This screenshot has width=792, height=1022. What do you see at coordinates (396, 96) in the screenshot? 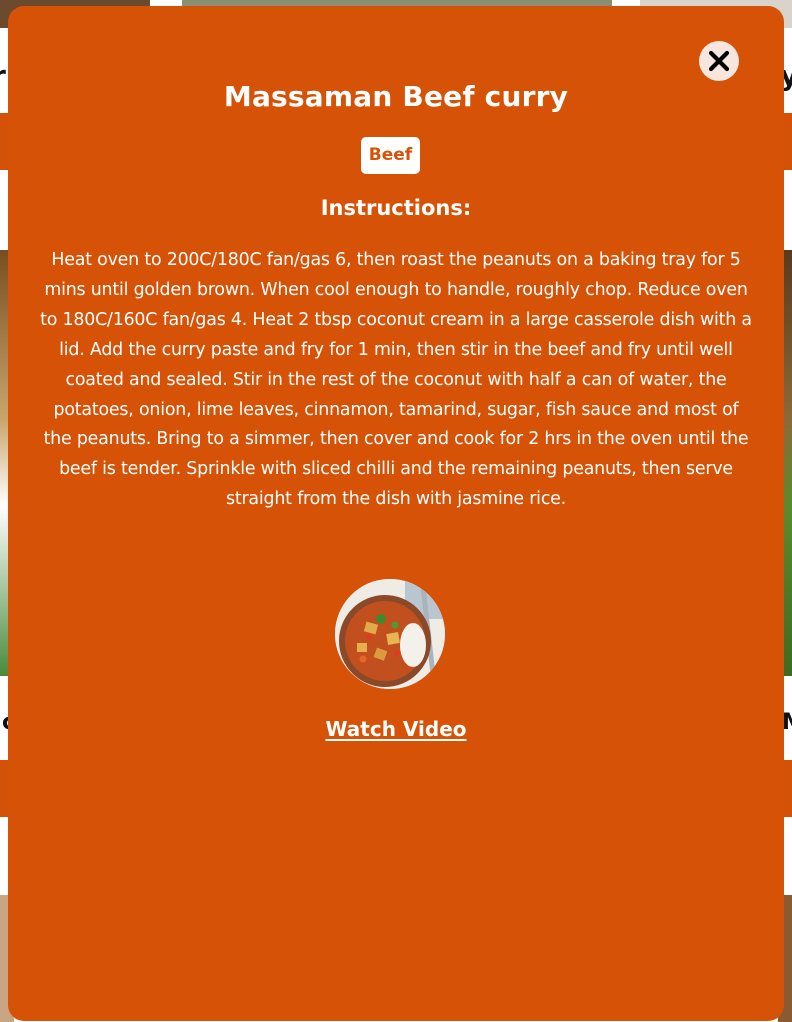
I see `recipe-title: Massaman Beef curry` at bounding box center [396, 96].